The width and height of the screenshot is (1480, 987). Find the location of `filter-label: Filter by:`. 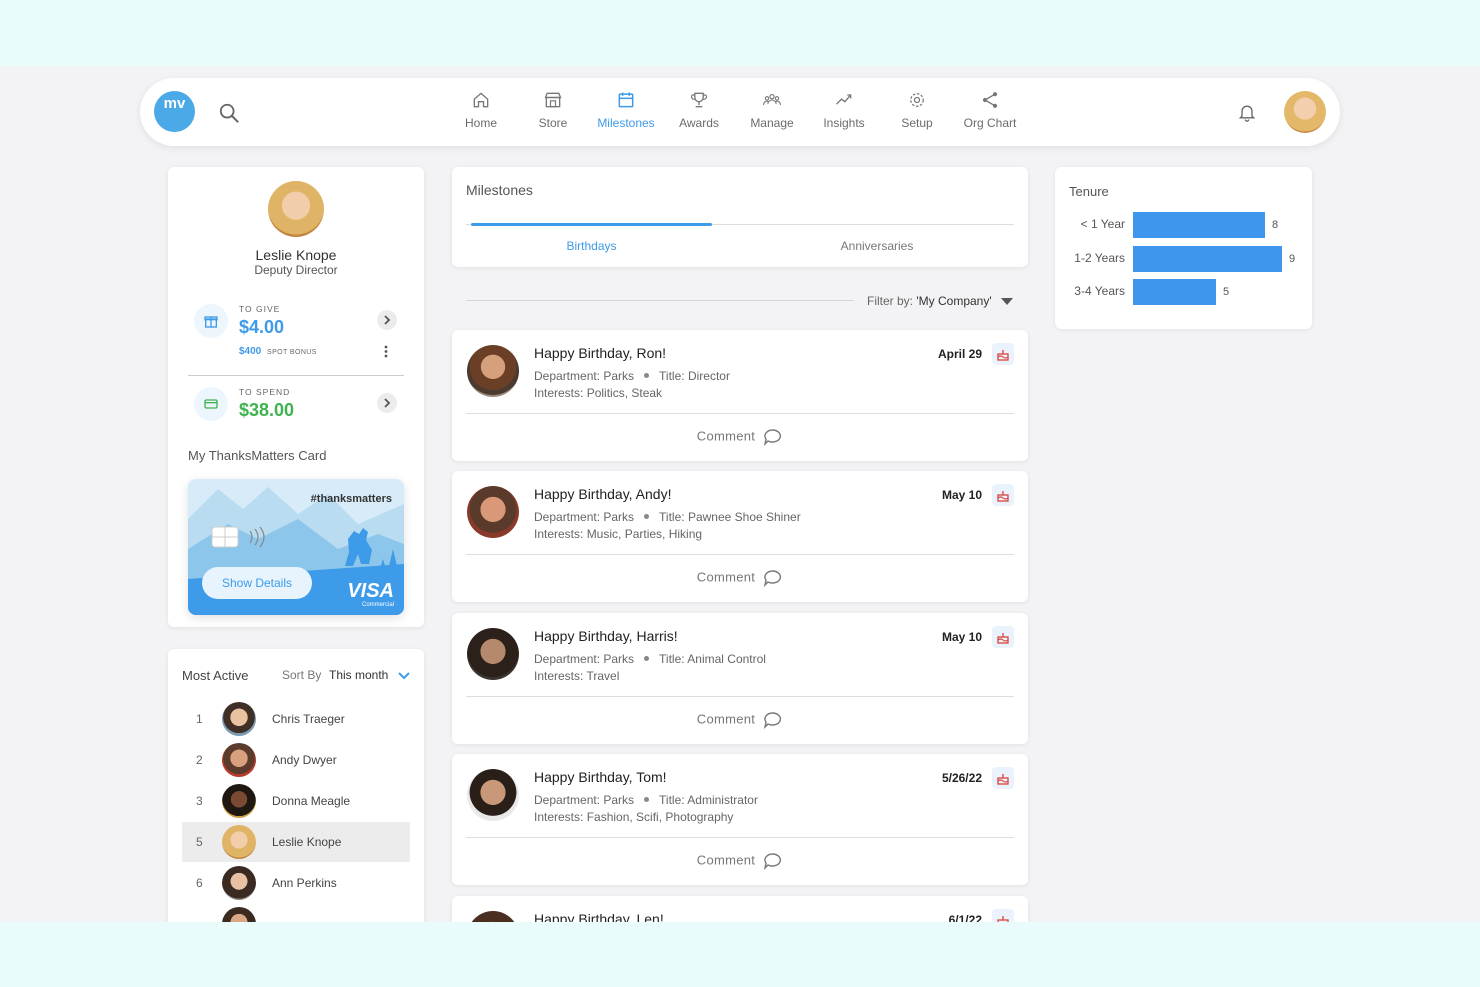

filter-label: Filter by: is located at coordinates (890, 301).